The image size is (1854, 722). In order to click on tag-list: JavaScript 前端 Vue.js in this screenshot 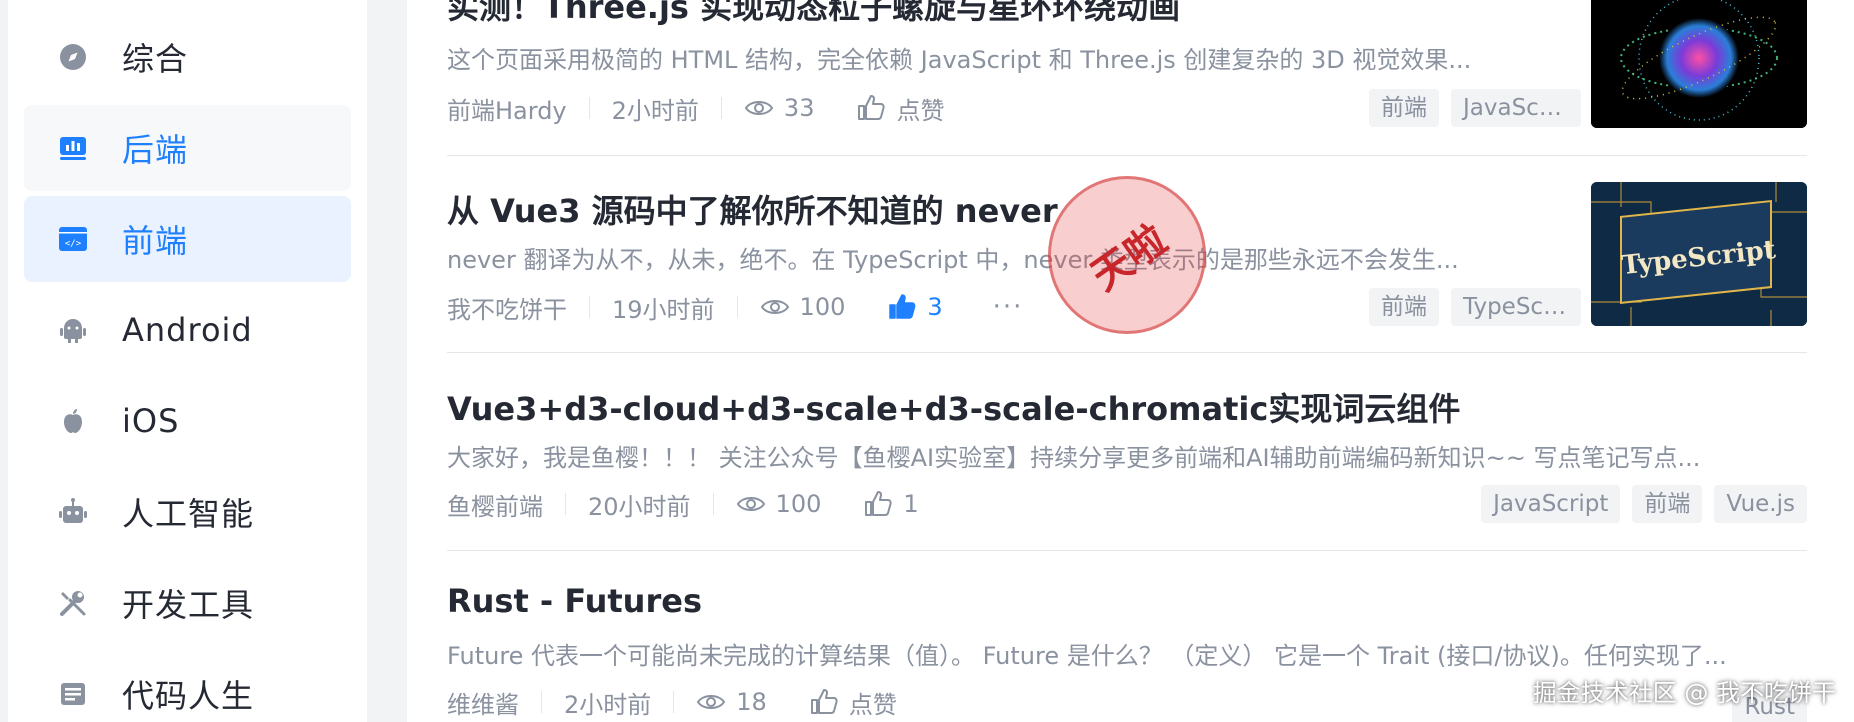, I will do `click(1644, 504)`.